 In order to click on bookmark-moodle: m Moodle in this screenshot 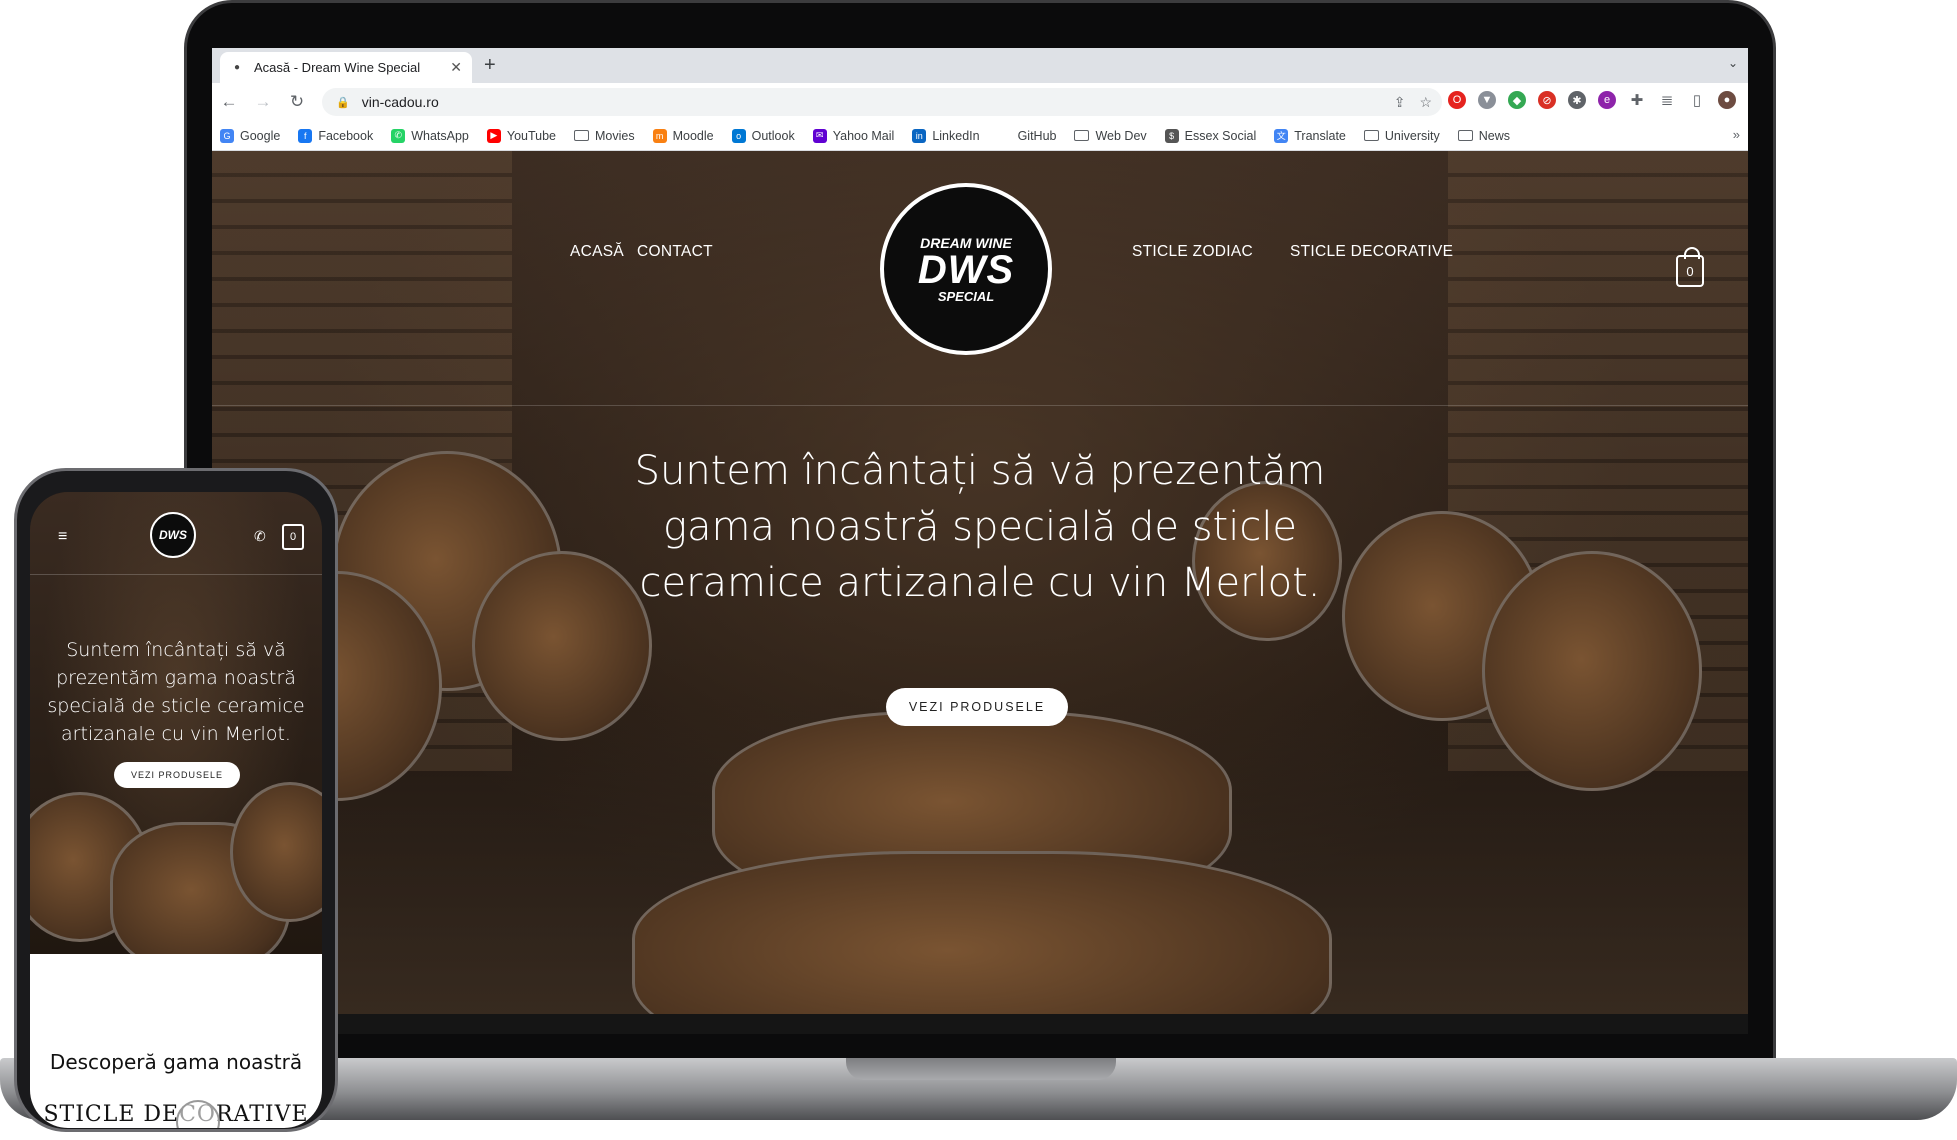, I will do `click(683, 135)`.